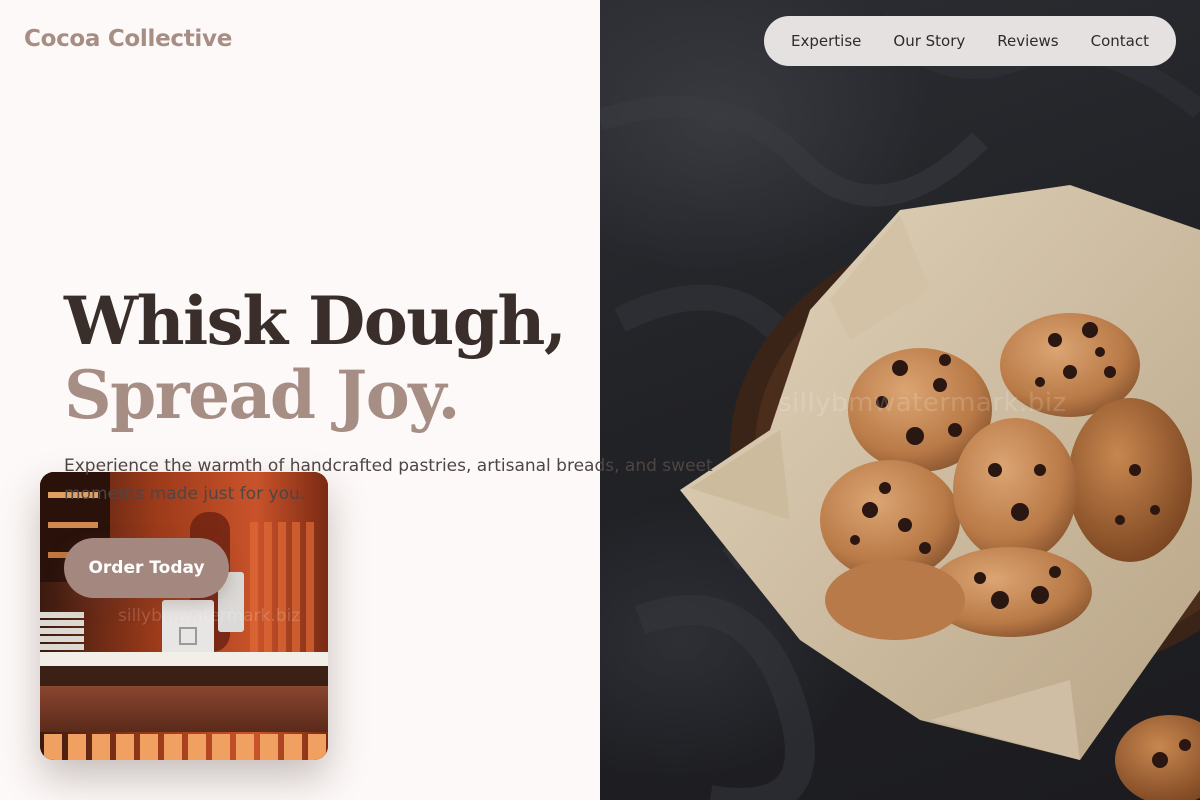 The width and height of the screenshot is (1200, 800). What do you see at coordinates (922, 403) in the screenshot?
I see `photo-watermark: sillybmwatermark.biz` at bounding box center [922, 403].